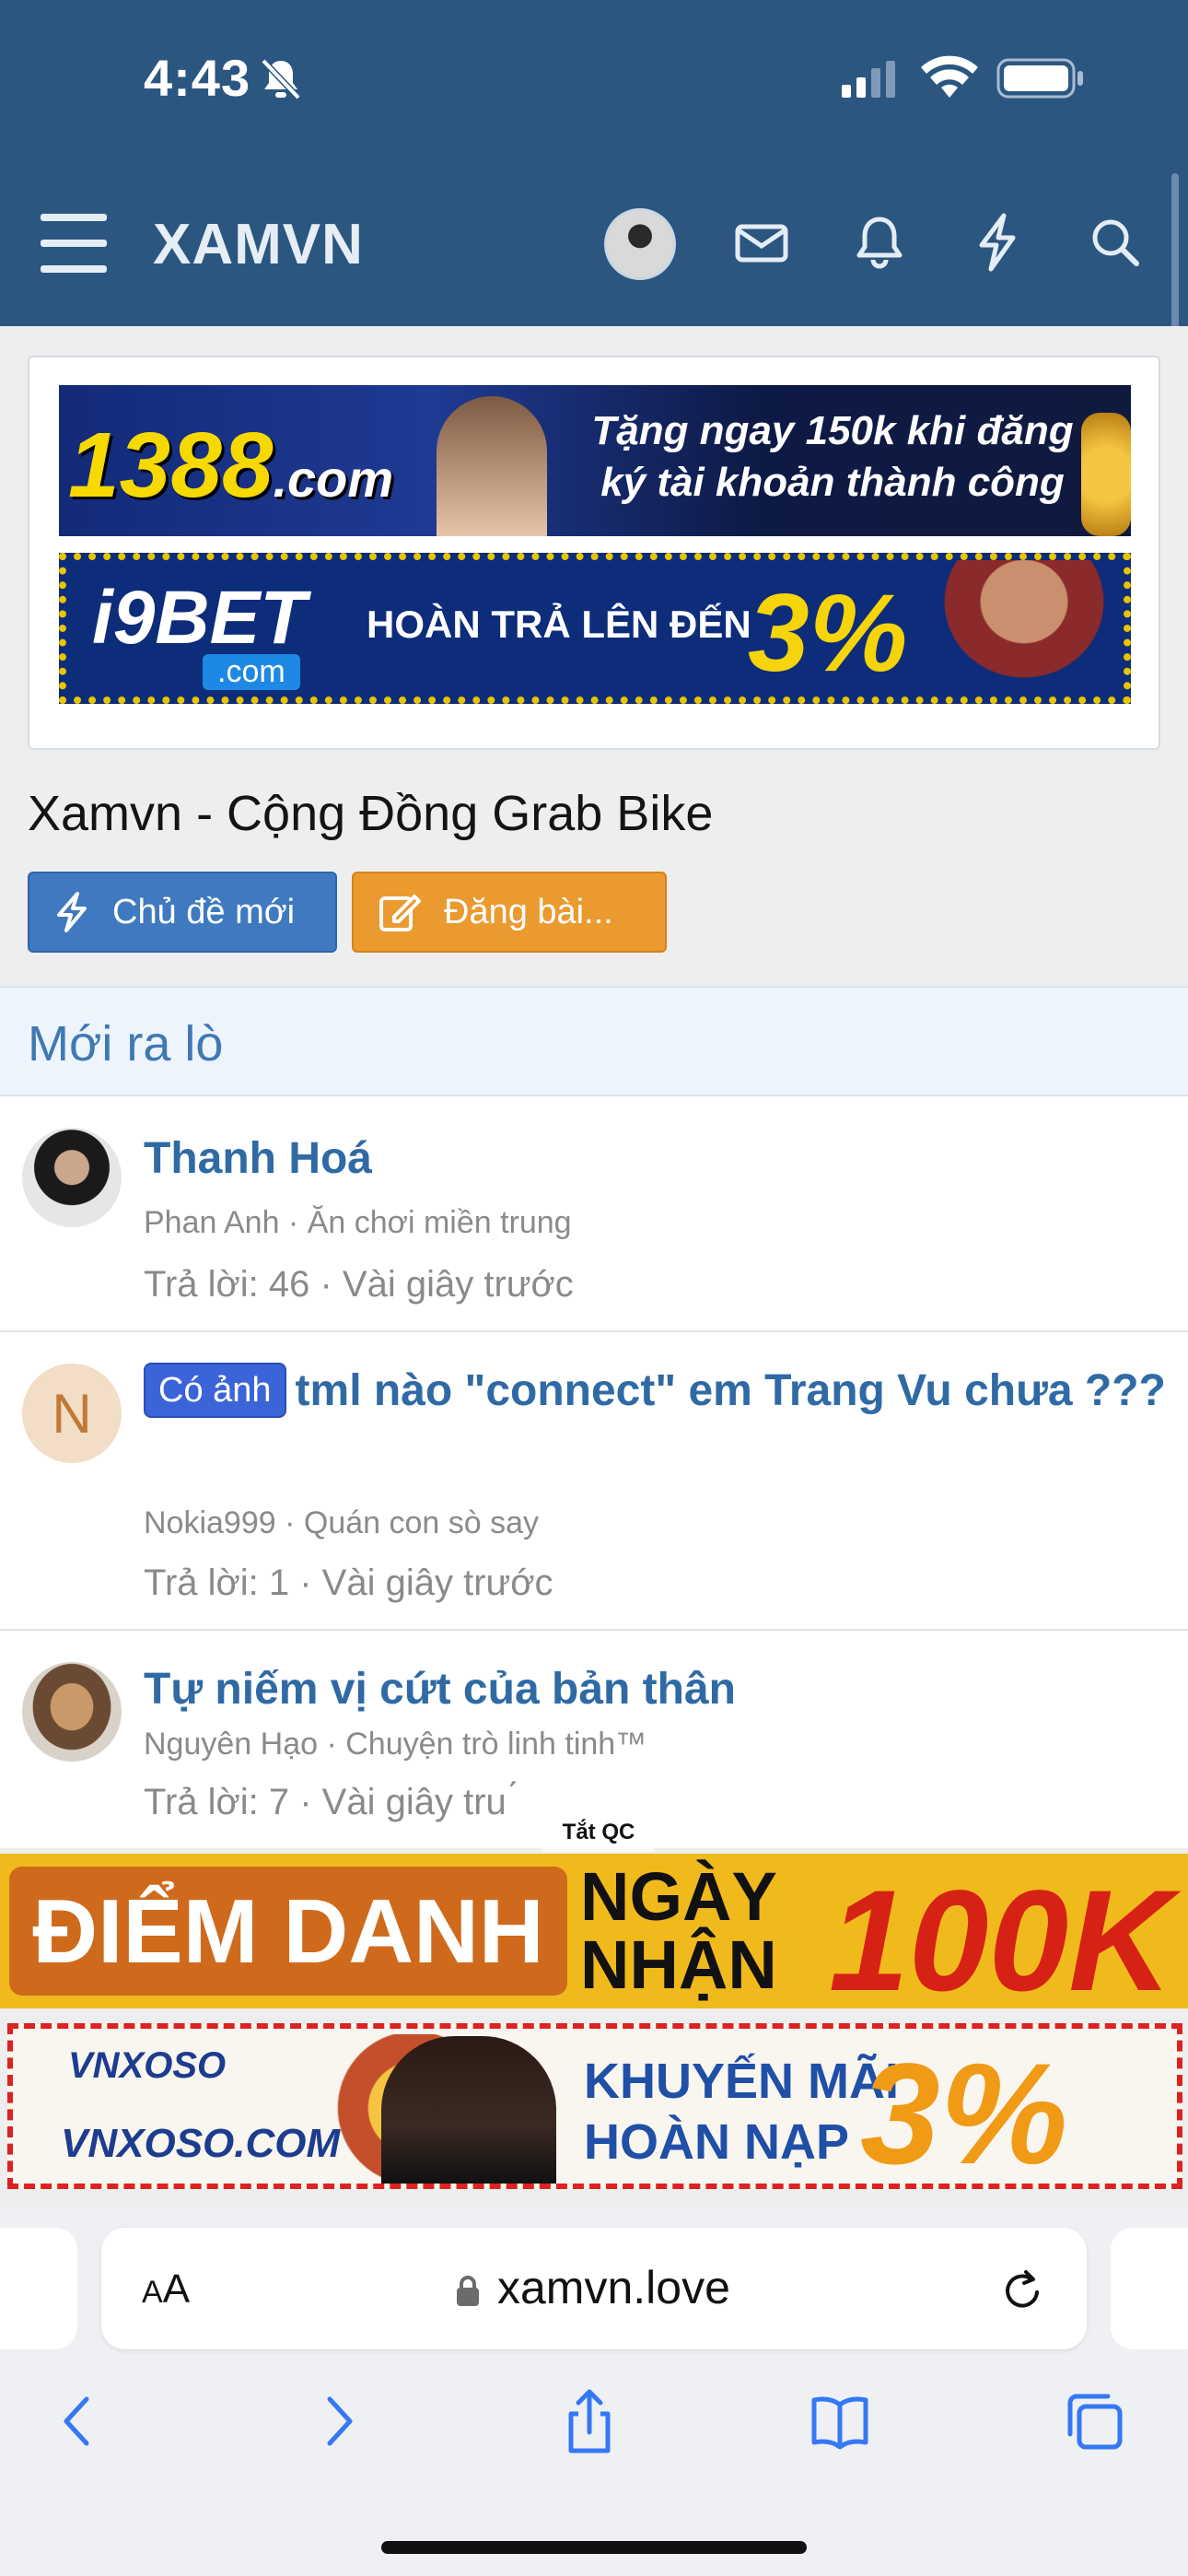  Describe the element at coordinates (761, 243) in the screenshot. I see `inbox-envelope-icon` at that location.